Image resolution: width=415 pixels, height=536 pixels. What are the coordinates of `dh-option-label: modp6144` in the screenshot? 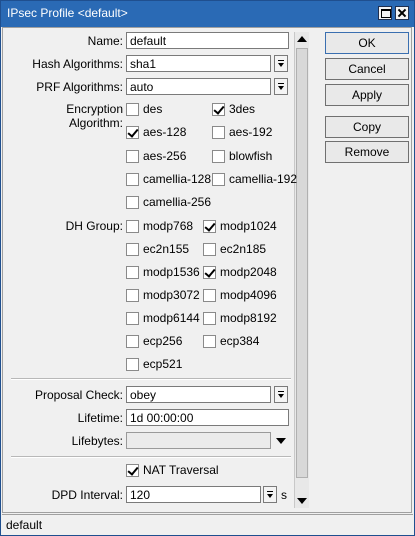 It's located at (171, 318).